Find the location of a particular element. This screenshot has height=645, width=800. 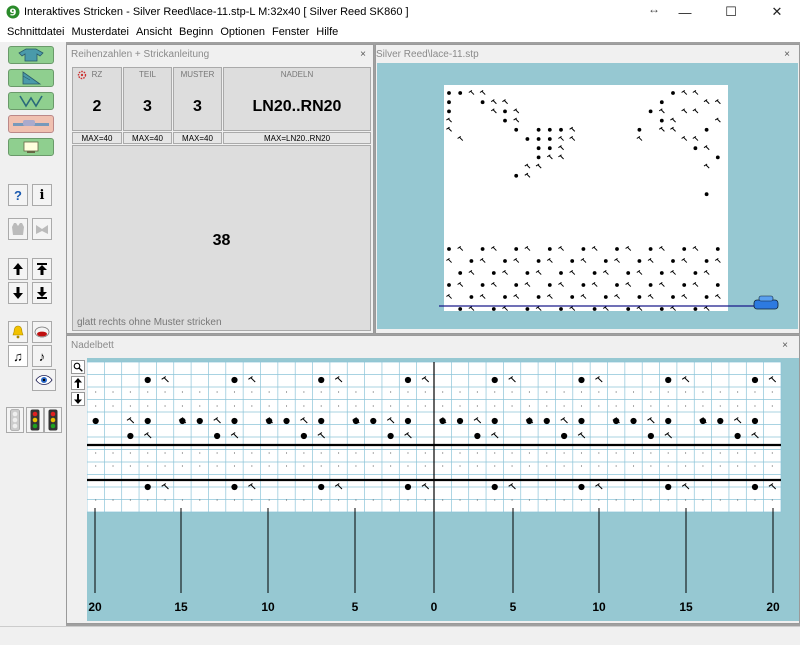

carriage-icon is located at coordinates (766, 302).